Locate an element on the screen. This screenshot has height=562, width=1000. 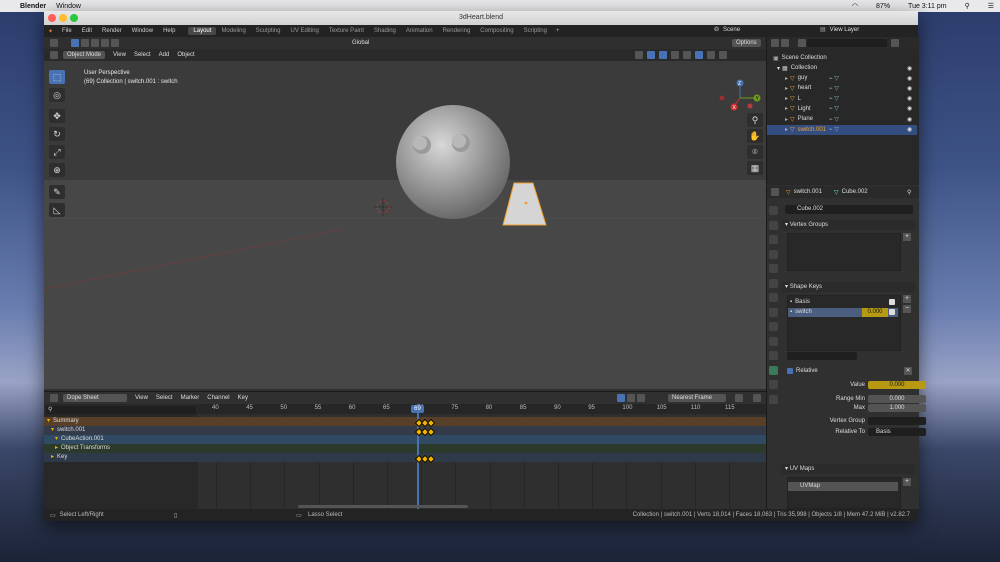
keyframe-region: 404550556065707580859095100105110115 69 is located at coordinates (482, 457).